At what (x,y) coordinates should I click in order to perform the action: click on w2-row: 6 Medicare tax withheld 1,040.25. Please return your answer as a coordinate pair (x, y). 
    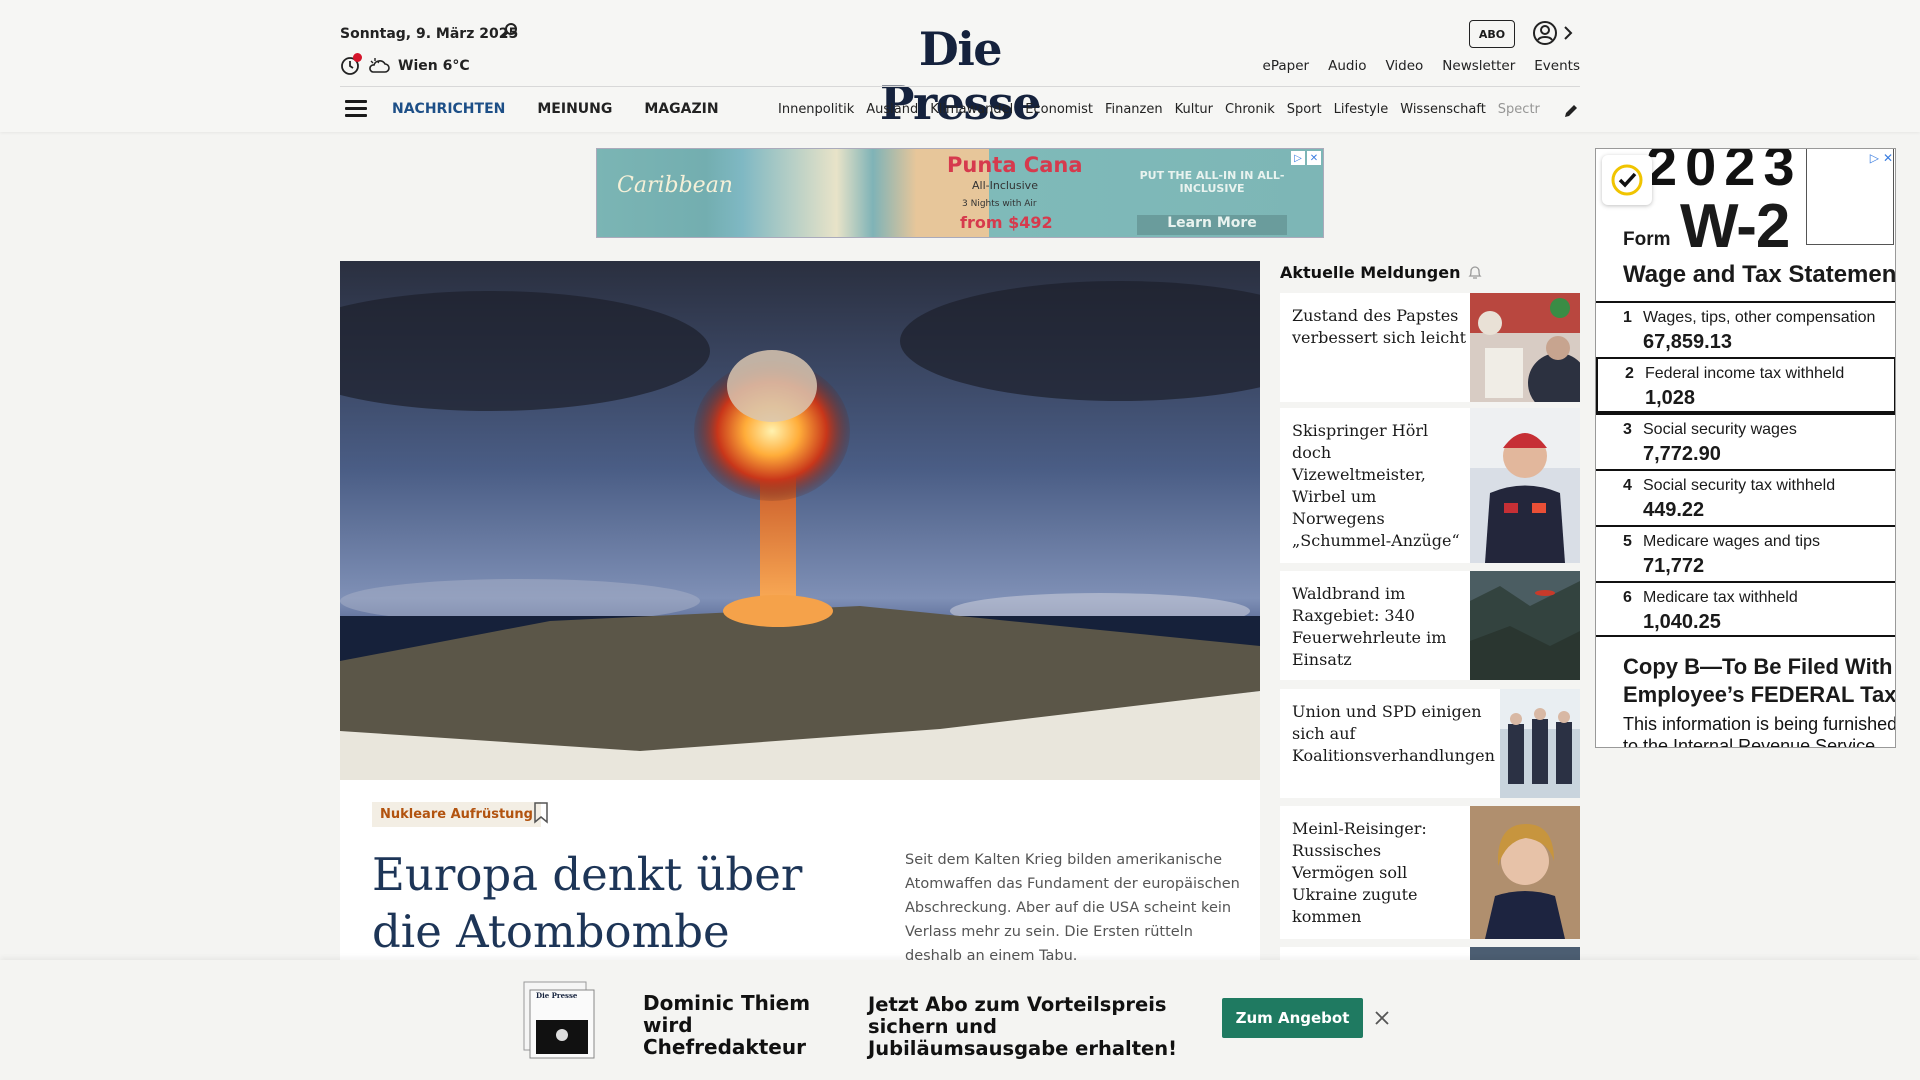
    Looking at the image, I should click on (1745, 609).